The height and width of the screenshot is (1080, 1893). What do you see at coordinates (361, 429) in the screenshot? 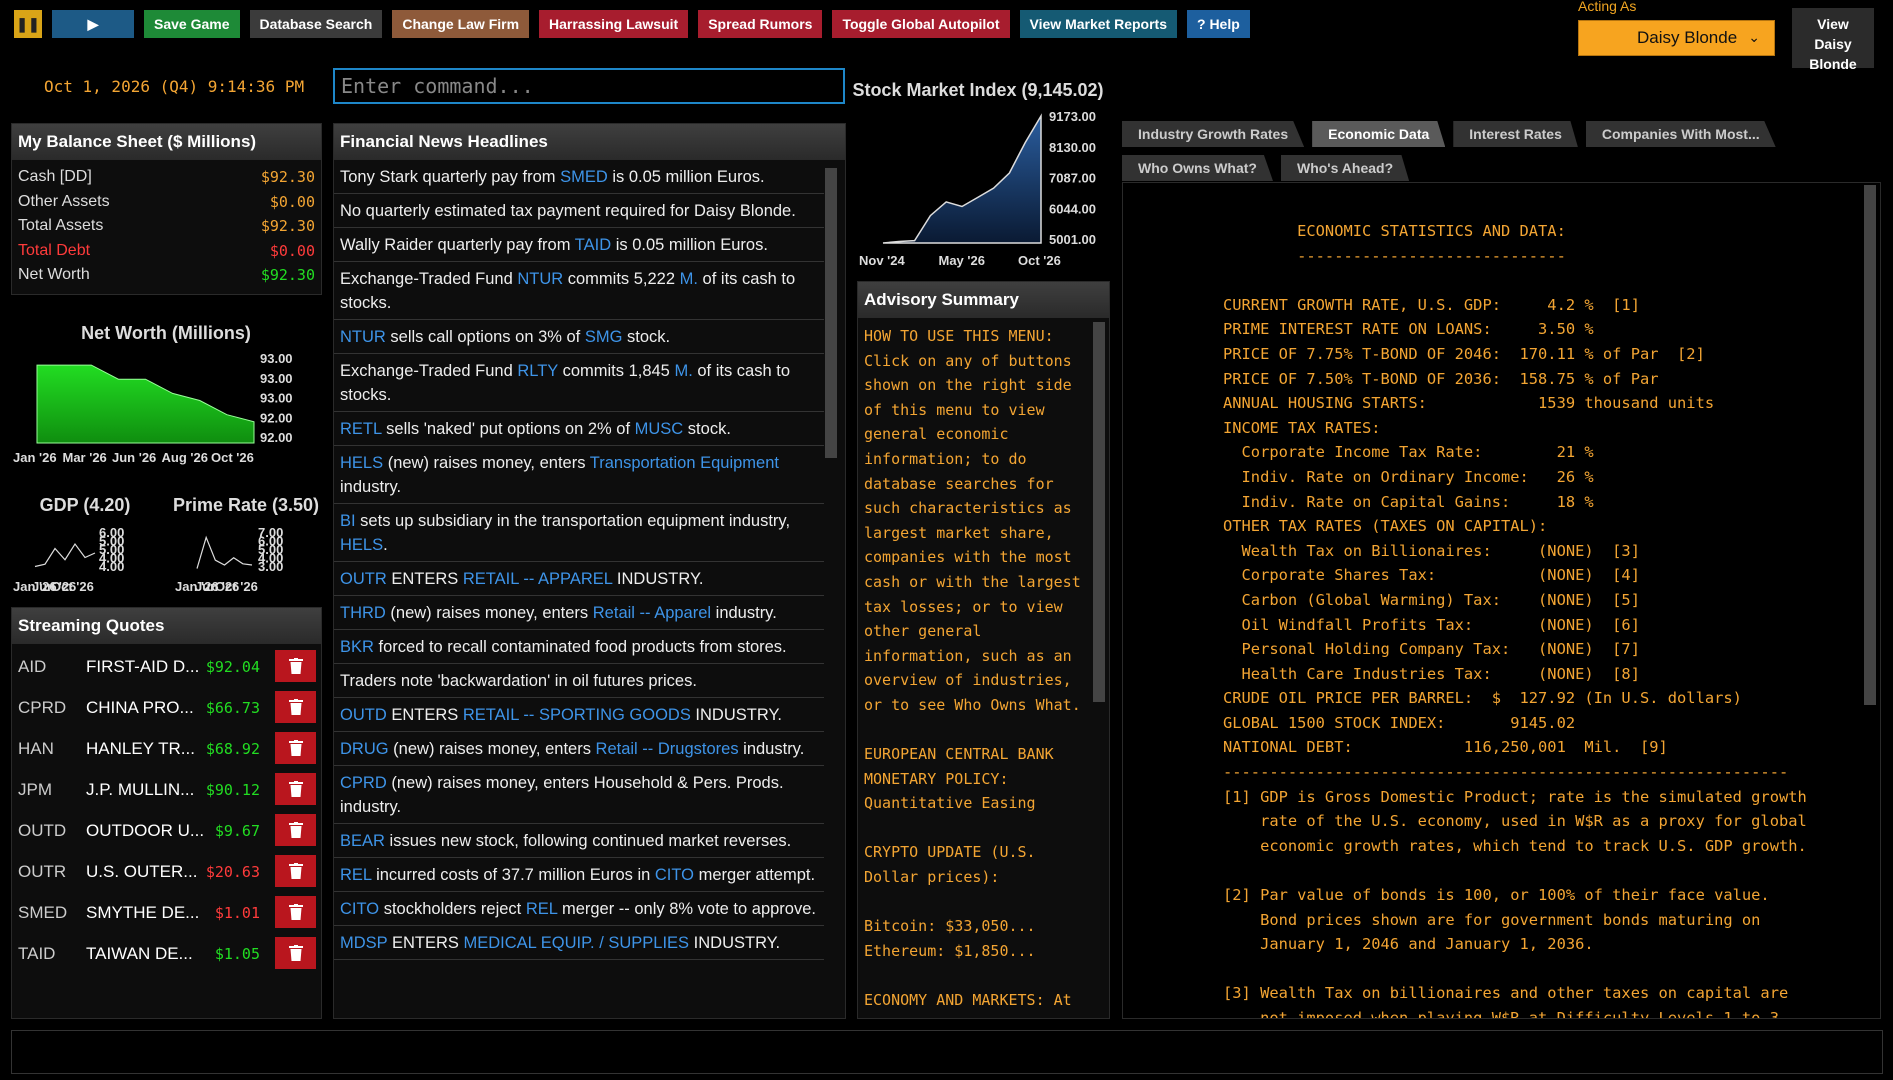
I see `news-link: RETL` at bounding box center [361, 429].